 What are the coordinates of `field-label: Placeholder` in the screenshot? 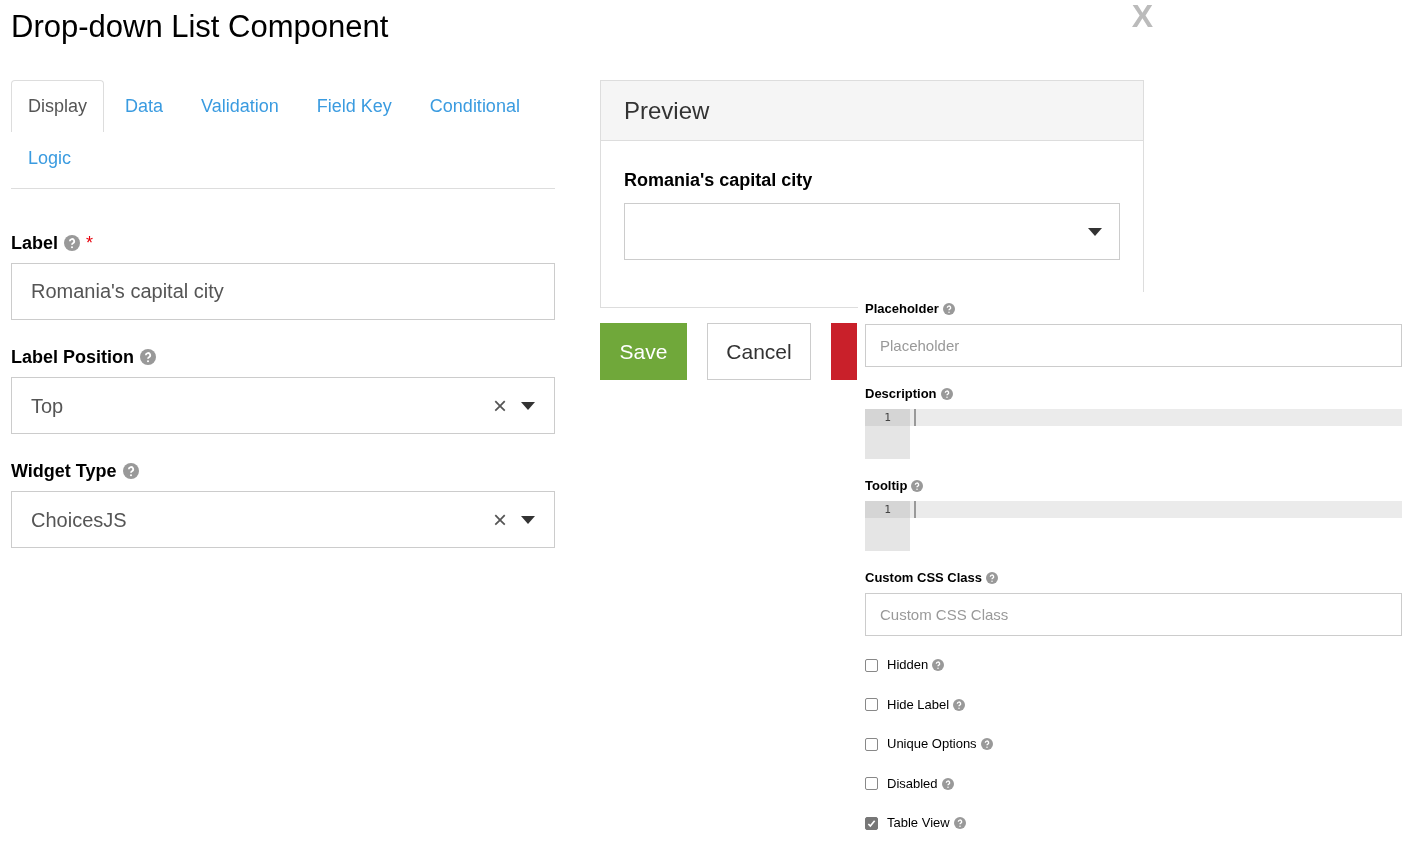 It's located at (902, 309).